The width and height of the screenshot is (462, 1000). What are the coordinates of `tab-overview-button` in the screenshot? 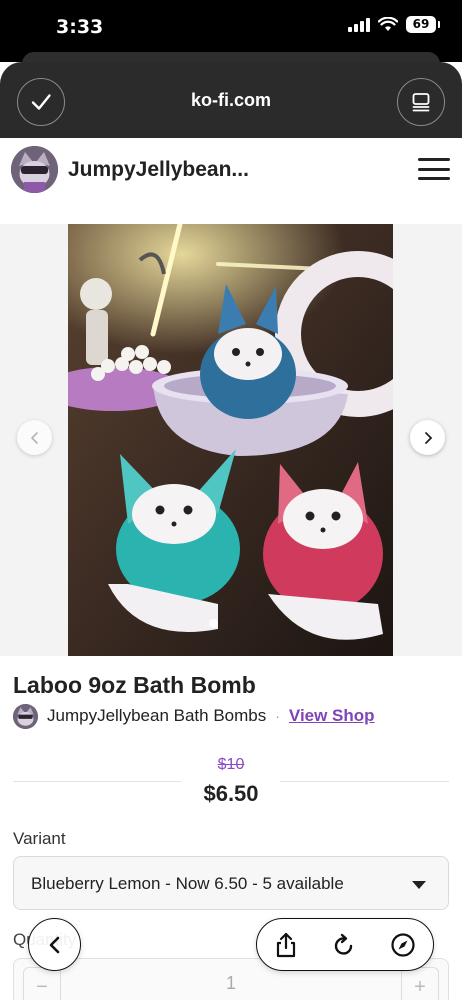 It's located at (421, 102).